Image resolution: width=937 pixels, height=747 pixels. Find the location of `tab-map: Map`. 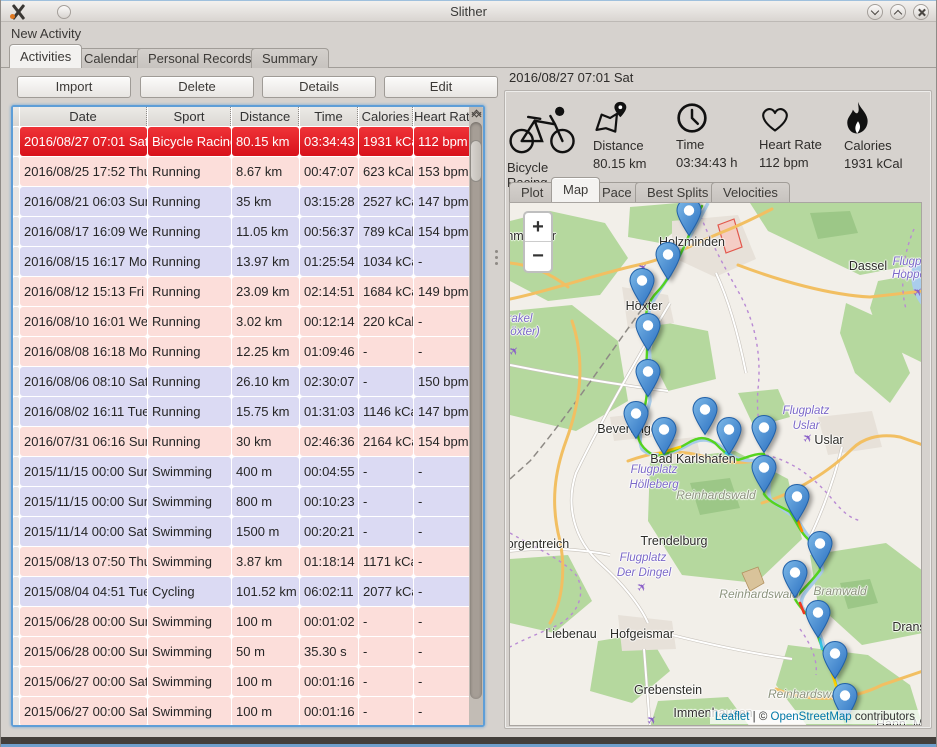

tab-map: Map is located at coordinates (576, 189).